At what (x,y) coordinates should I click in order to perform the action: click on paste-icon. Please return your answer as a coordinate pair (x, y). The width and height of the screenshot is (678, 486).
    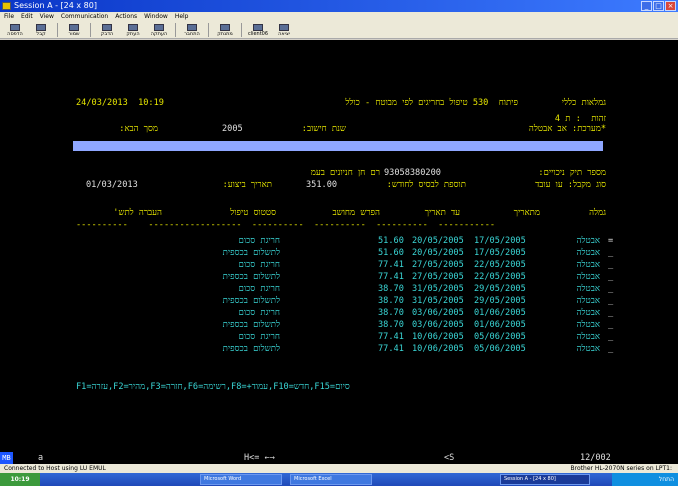
    Looking at the image, I should click on (107, 27).